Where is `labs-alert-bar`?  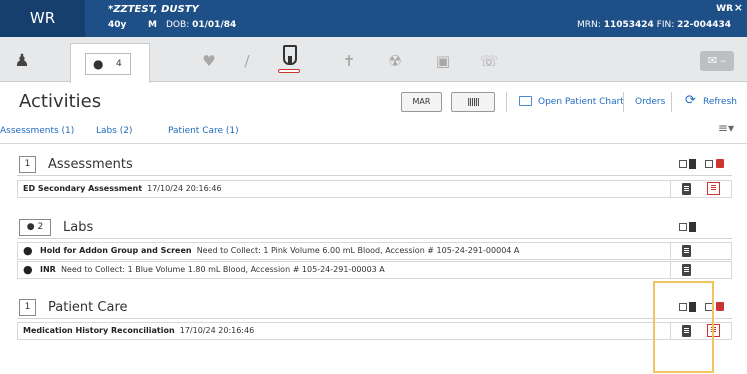
labs-alert-bar is located at coordinates (289, 71).